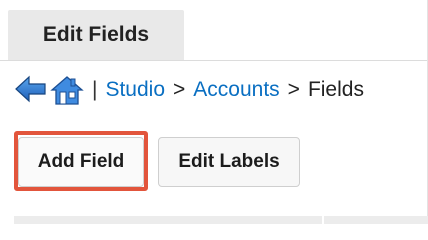  What do you see at coordinates (31, 90) in the screenshot?
I see `back-arrow-icon` at bounding box center [31, 90].